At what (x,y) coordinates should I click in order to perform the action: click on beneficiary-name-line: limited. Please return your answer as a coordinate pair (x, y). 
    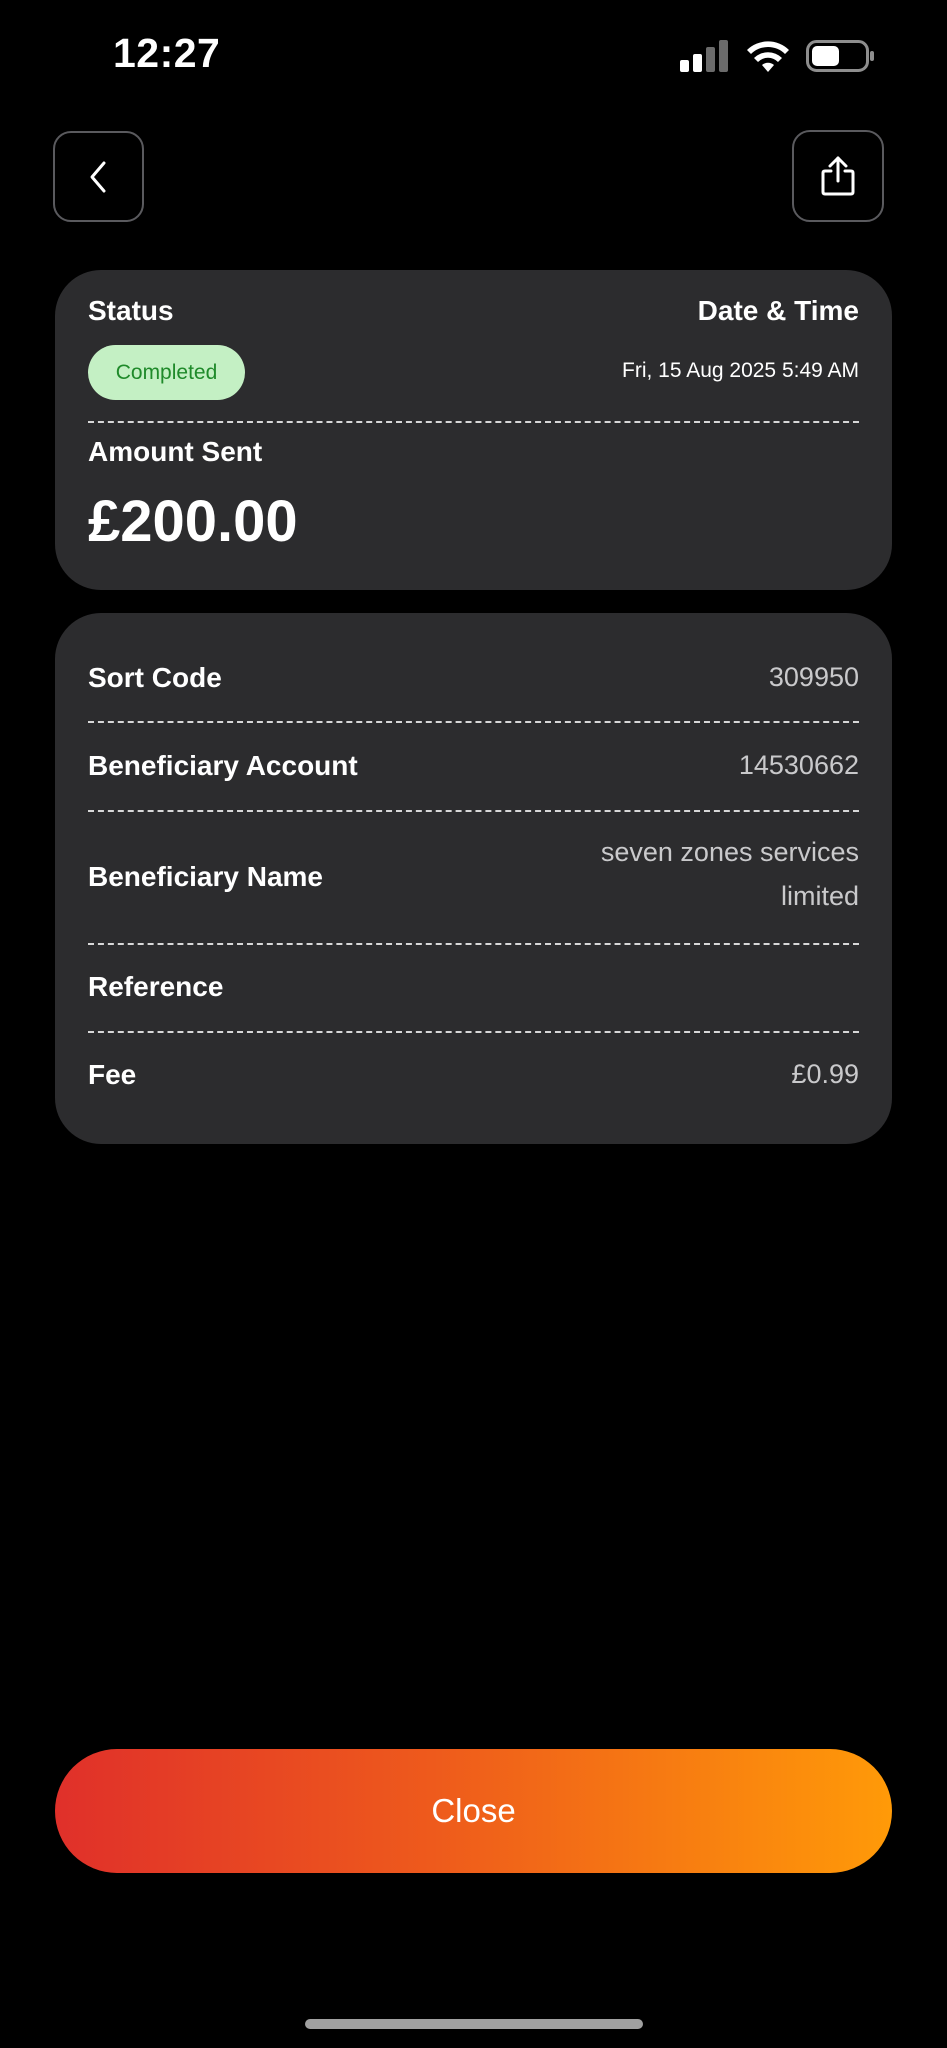
    Looking at the image, I should click on (819, 896).